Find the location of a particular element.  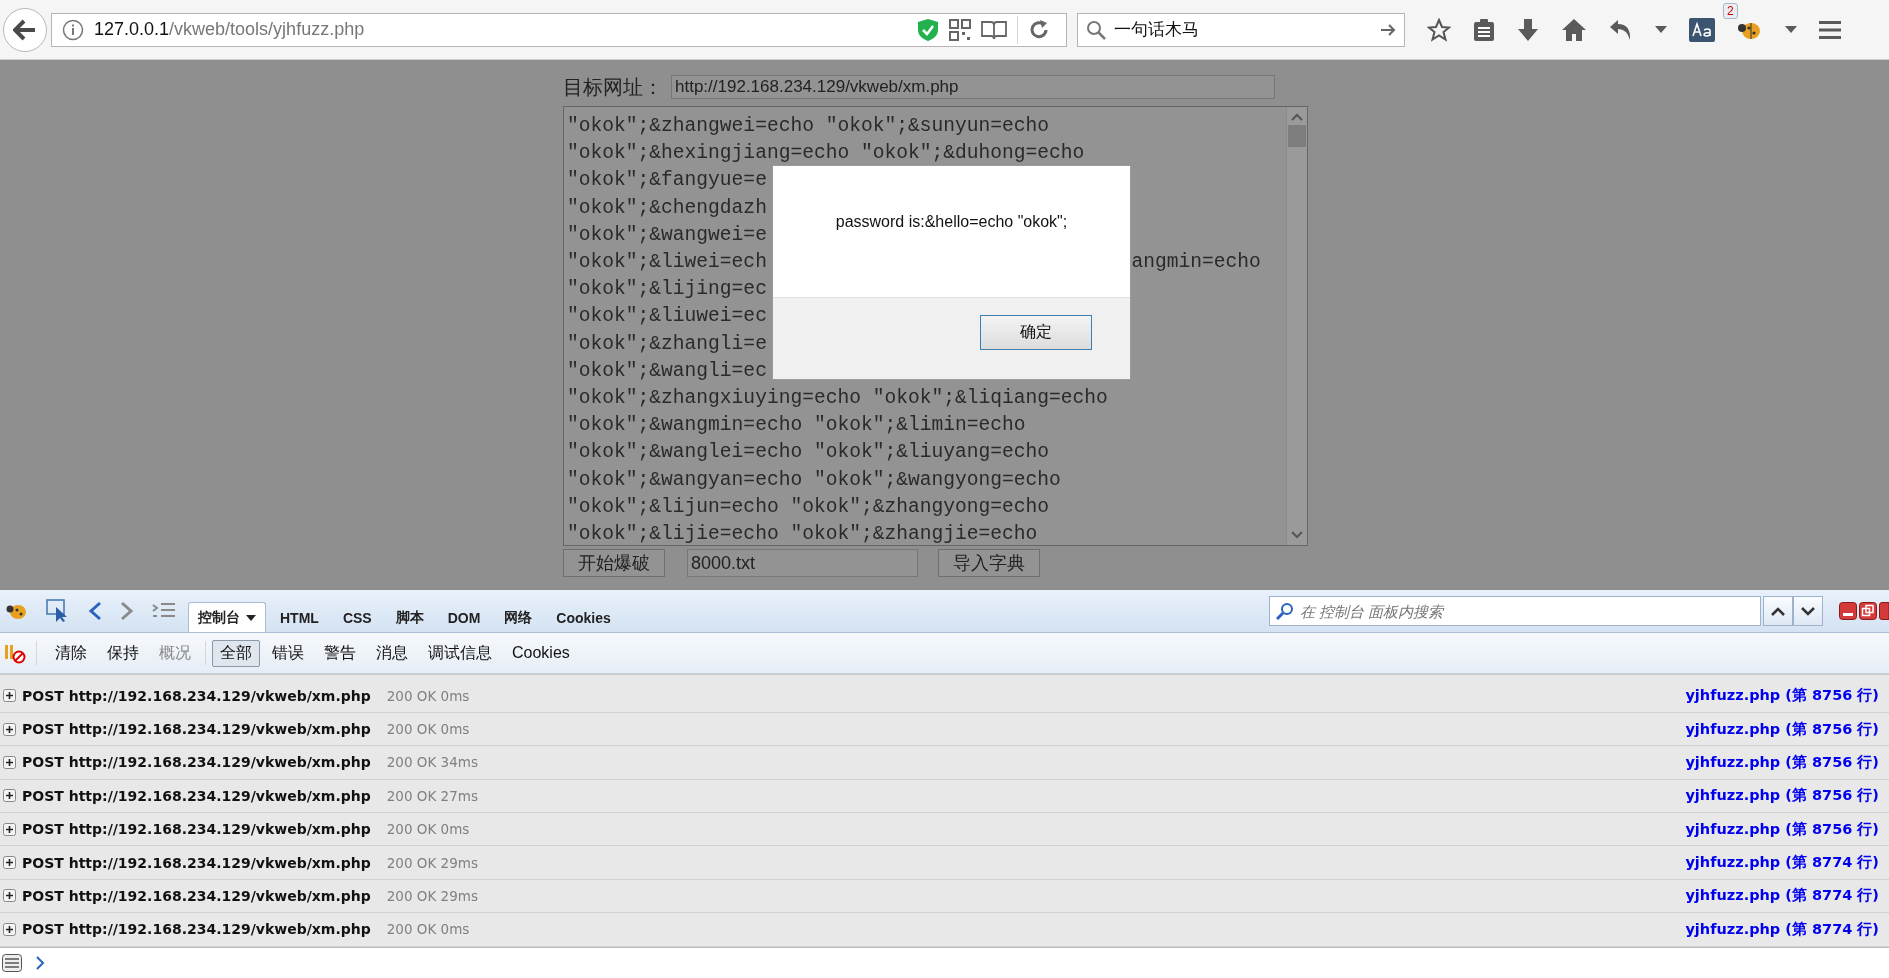

scroll-down-icon is located at coordinates (1297, 535).